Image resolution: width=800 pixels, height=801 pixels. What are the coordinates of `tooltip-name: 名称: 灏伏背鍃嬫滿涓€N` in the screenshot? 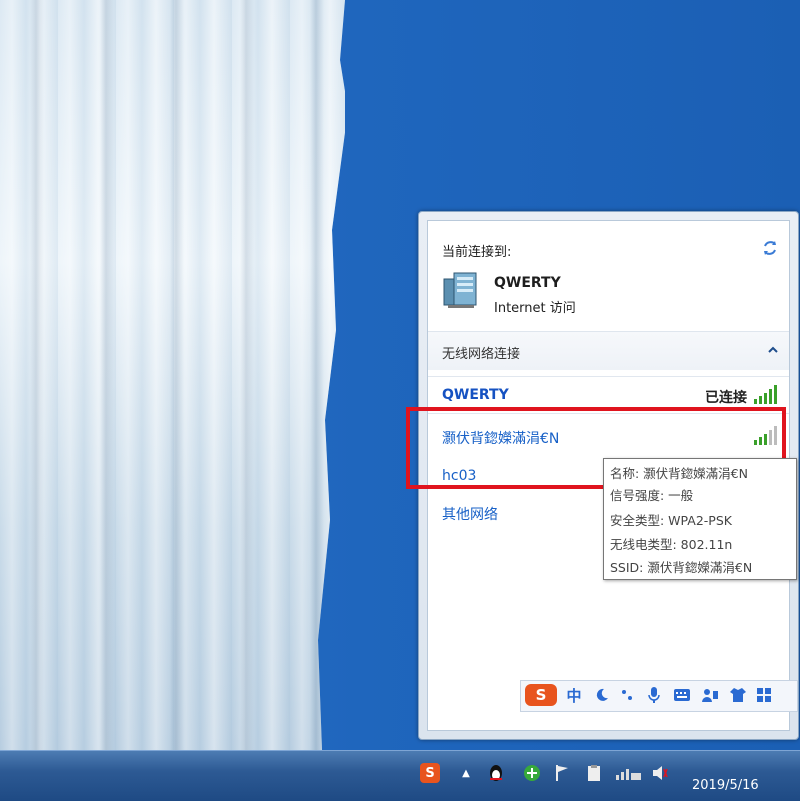 It's located at (679, 473).